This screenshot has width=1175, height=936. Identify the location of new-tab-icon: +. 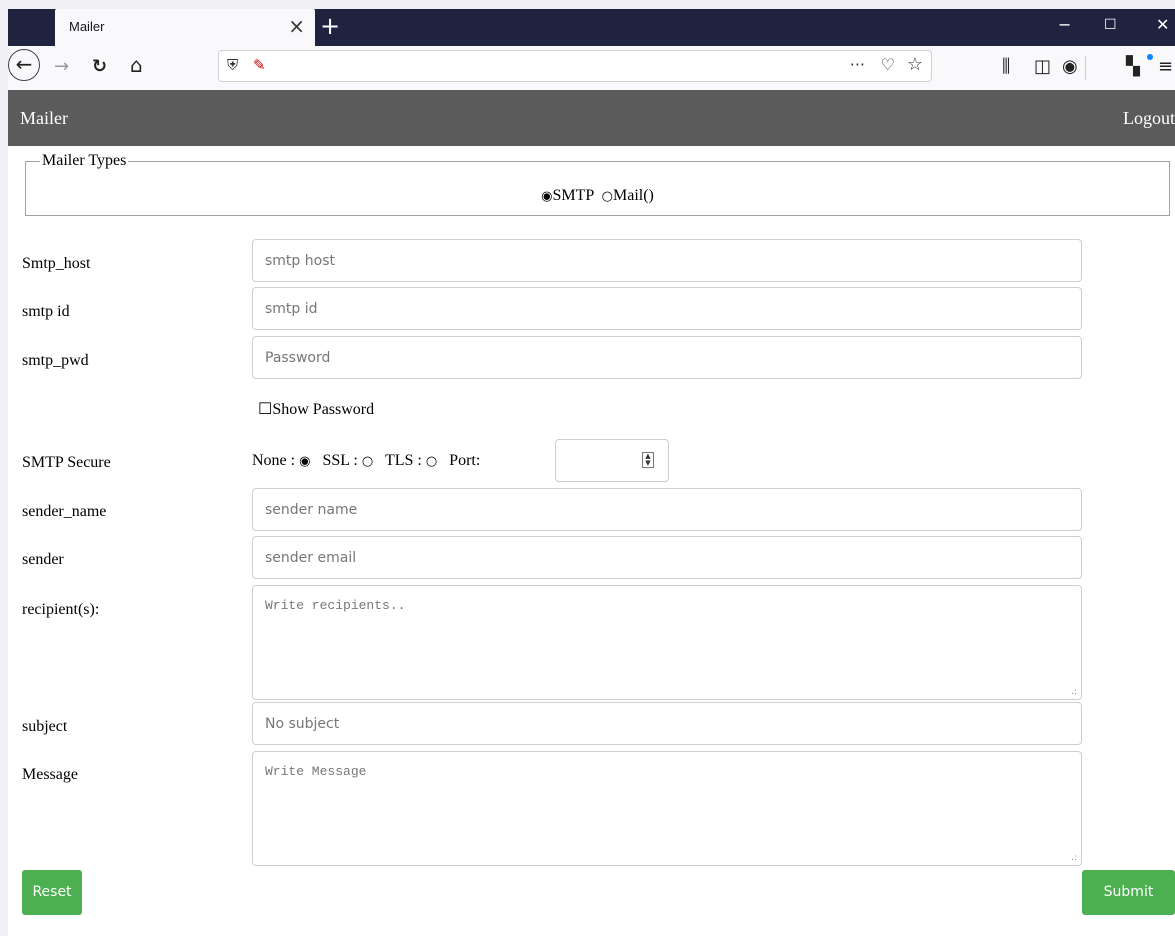
(330, 26).